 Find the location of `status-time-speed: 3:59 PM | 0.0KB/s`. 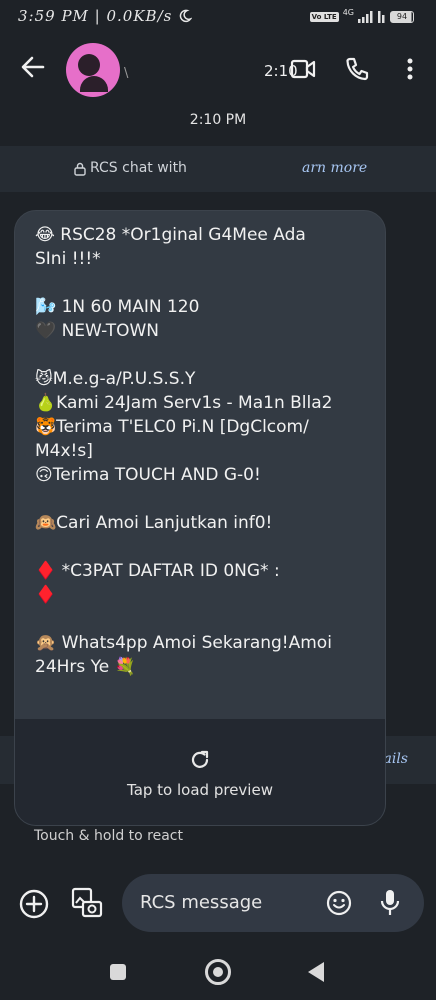

status-time-speed: 3:59 PM | 0.0KB/s is located at coordinates (105, 16).